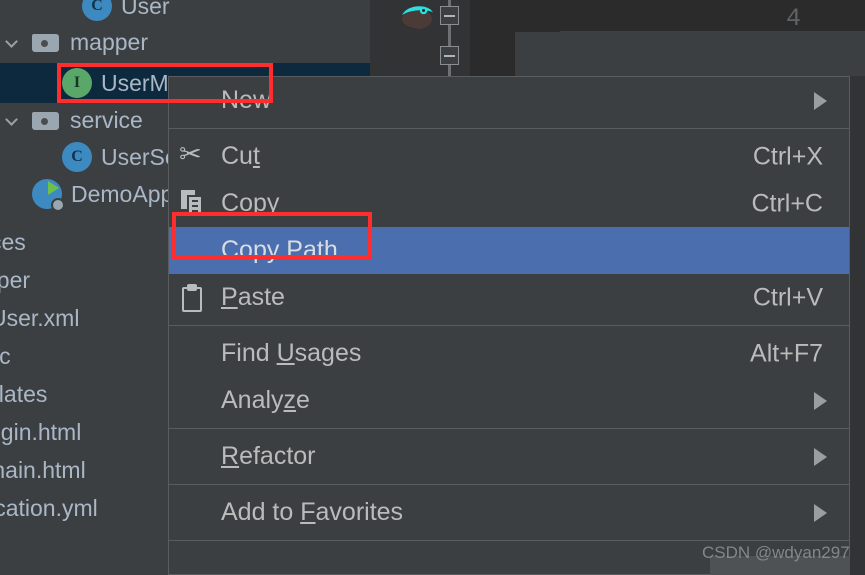 This screenshot has height=575, width=865. Describe the element at coordinates (41, 431) in the screenshot. I see `tree-item-label: ogin.html` at that location.